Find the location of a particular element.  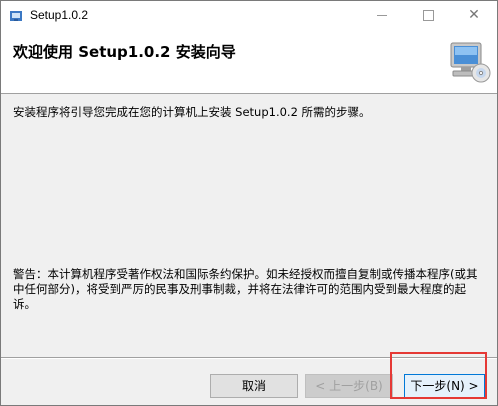

back-button: < 上一步(B) is located at coordinates (349, 386).